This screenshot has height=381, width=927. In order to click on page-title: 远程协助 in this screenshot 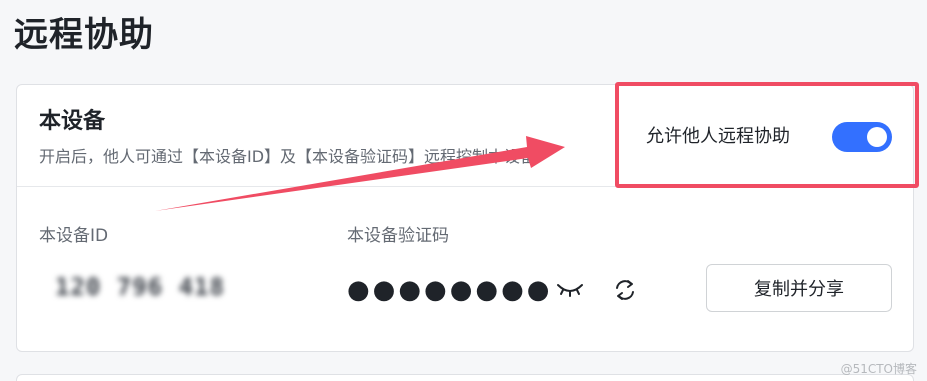, I will do `click(84, 35)`.